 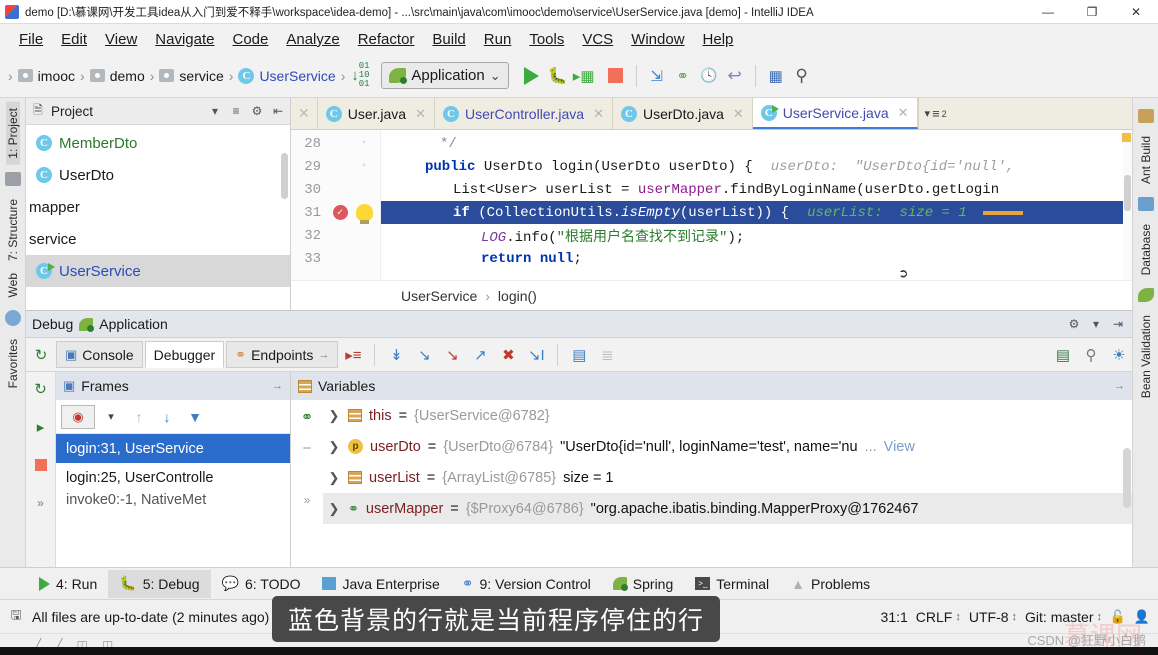 What do you see at coordinates (1118, 324) in the screenshot?
I see `hide-panel-icon: ⇥` at bounding box center [1118, 324].